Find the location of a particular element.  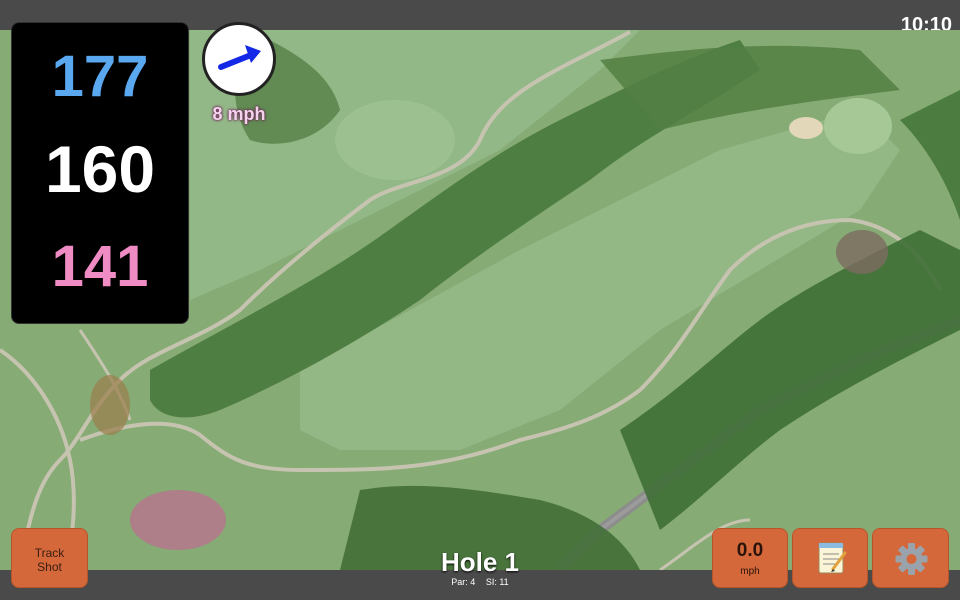

wind-speed-label: 8 mph is located at coordinates (239, 114).